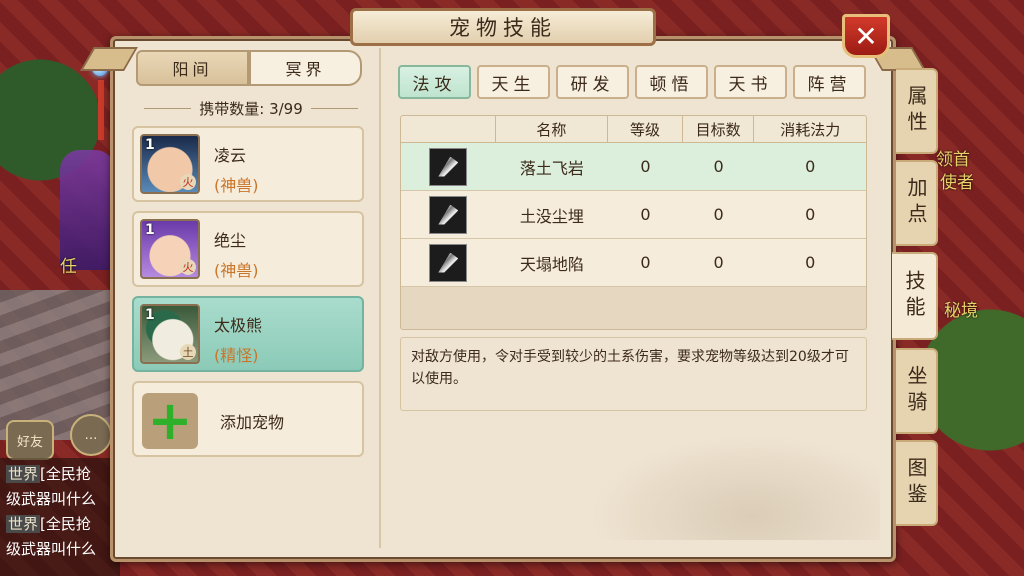  What do you see at coordinates (953, 160) in the screenshot?
I see `world-label-leader: 领首` at bounding box center [953, 160].